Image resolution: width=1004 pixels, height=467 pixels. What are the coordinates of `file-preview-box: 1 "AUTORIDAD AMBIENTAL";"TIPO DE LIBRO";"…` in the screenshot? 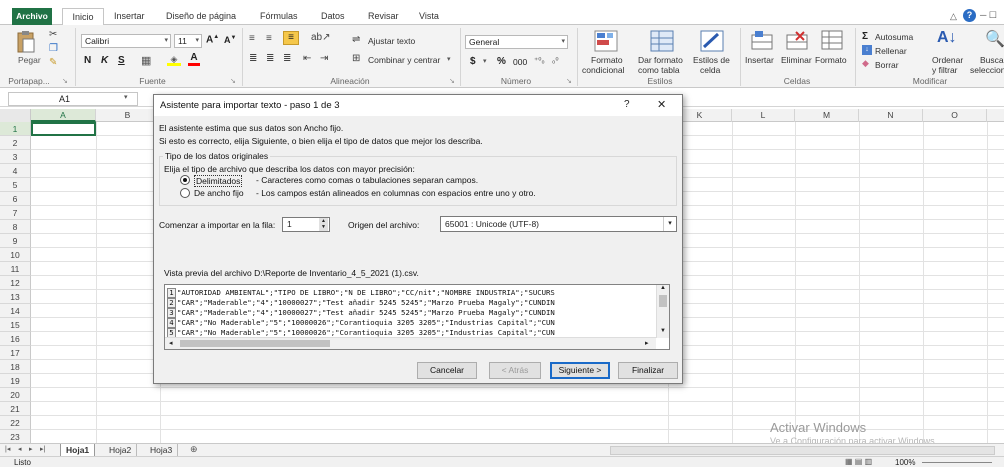 It's located at (417, 317).